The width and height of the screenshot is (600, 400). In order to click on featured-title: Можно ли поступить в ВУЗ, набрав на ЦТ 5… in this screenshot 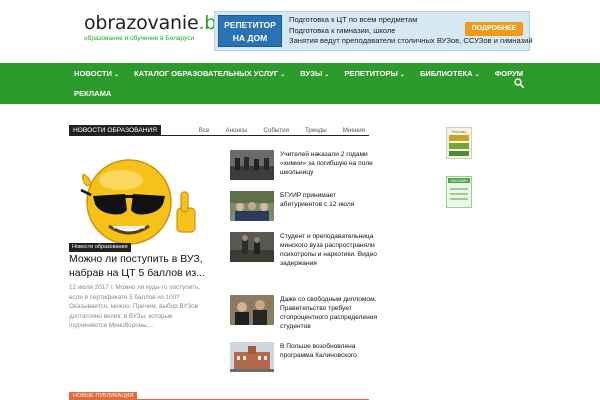, I will do `click(141, 266)`.